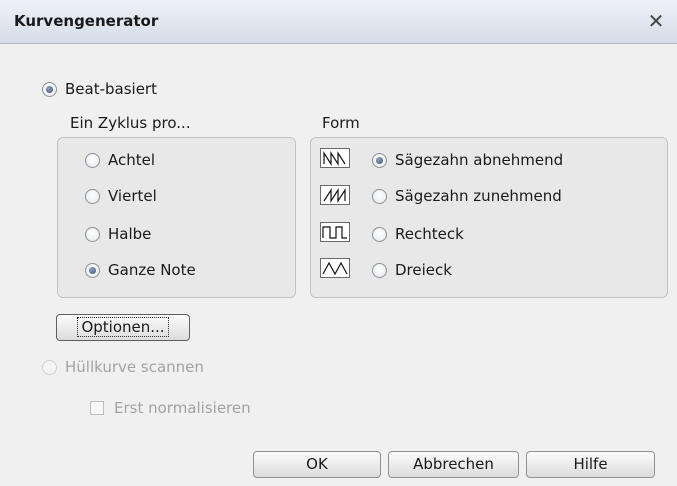  Describe the element at coordinates (335, 268) in the screenshot. I see `triangle-wave-icon` at that location.